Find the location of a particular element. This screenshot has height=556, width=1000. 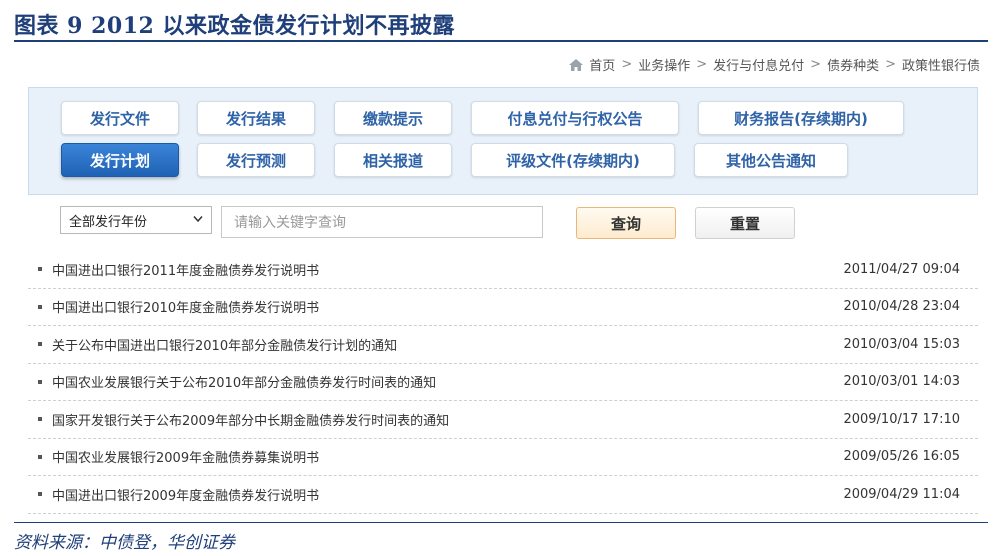

tab-financial-reports: 财务报告(存续期内) is located at coordinates (801, 118).